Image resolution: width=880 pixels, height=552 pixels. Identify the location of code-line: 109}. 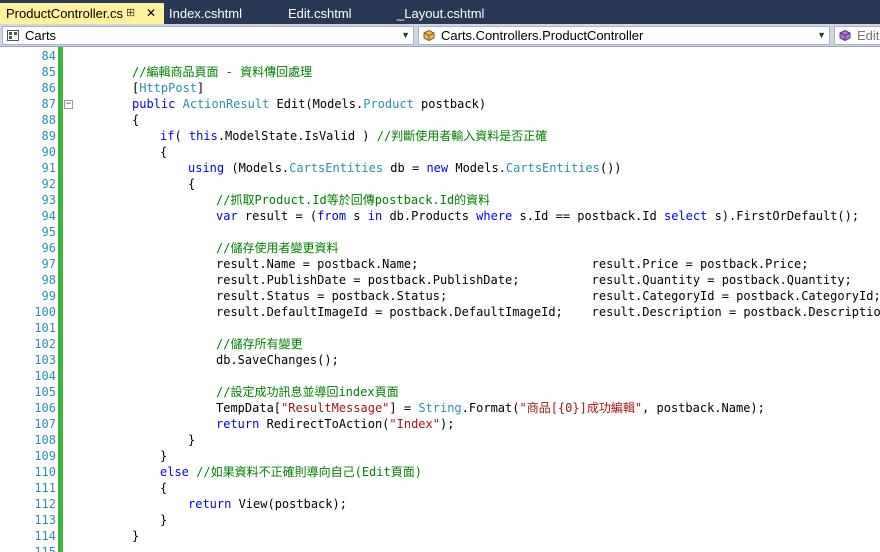
(440, 456).